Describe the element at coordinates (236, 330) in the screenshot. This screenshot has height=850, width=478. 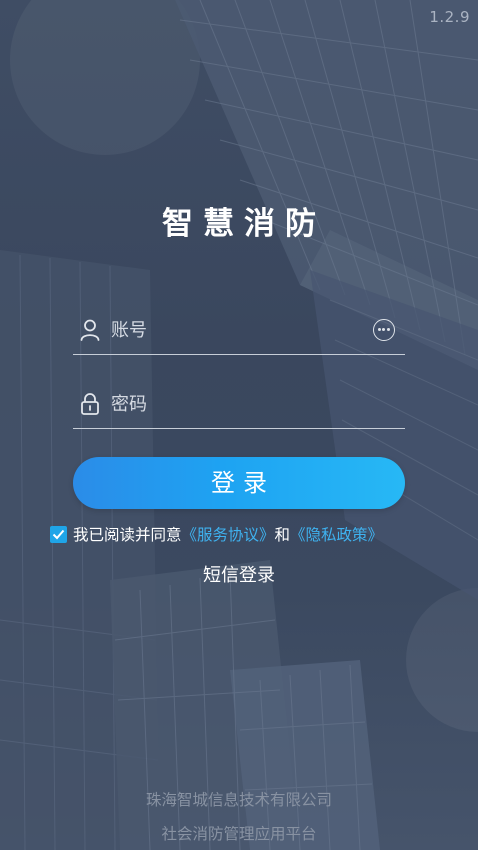
I see `account-input` at that location.